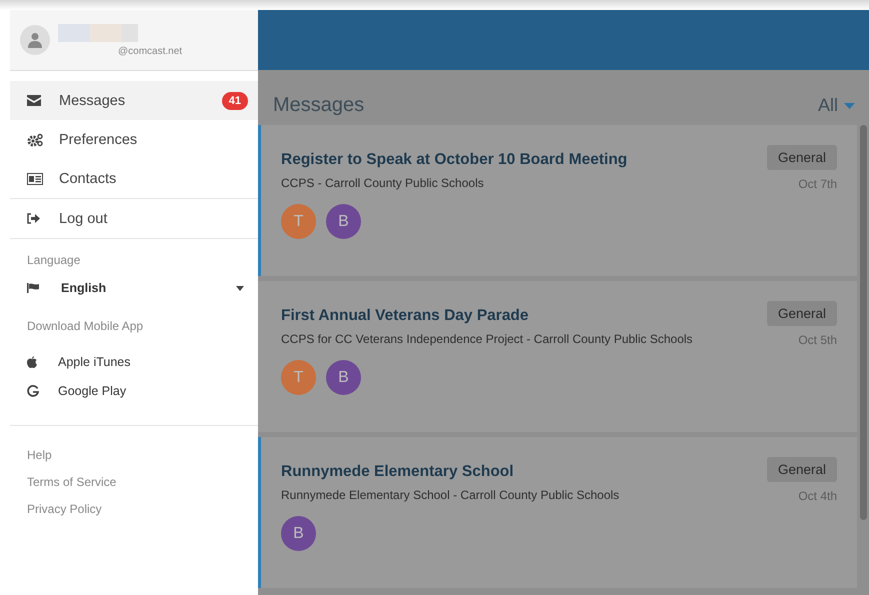  What do you see at coordinates (150, 51) in the screenshot?
I see `account-email: @comcast.net` at bounding box center [150, 51].